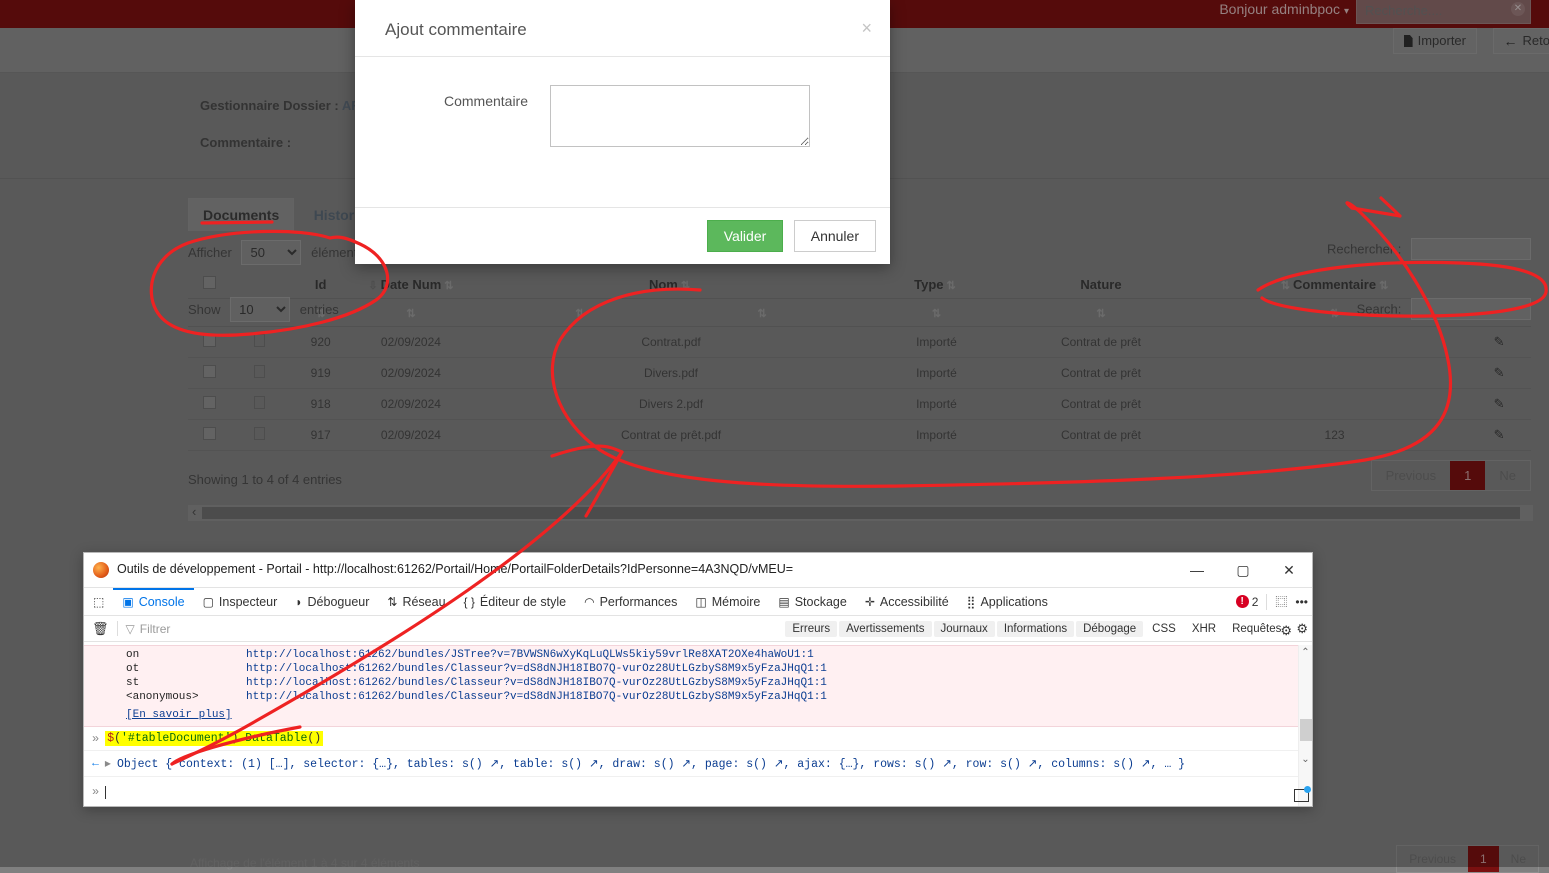 This screenshot has width=1549, height=873. Describe the element at coordinates (1286, 631) in the screenshot. I see `console-settings-gear-icon: ⚙` at that location.